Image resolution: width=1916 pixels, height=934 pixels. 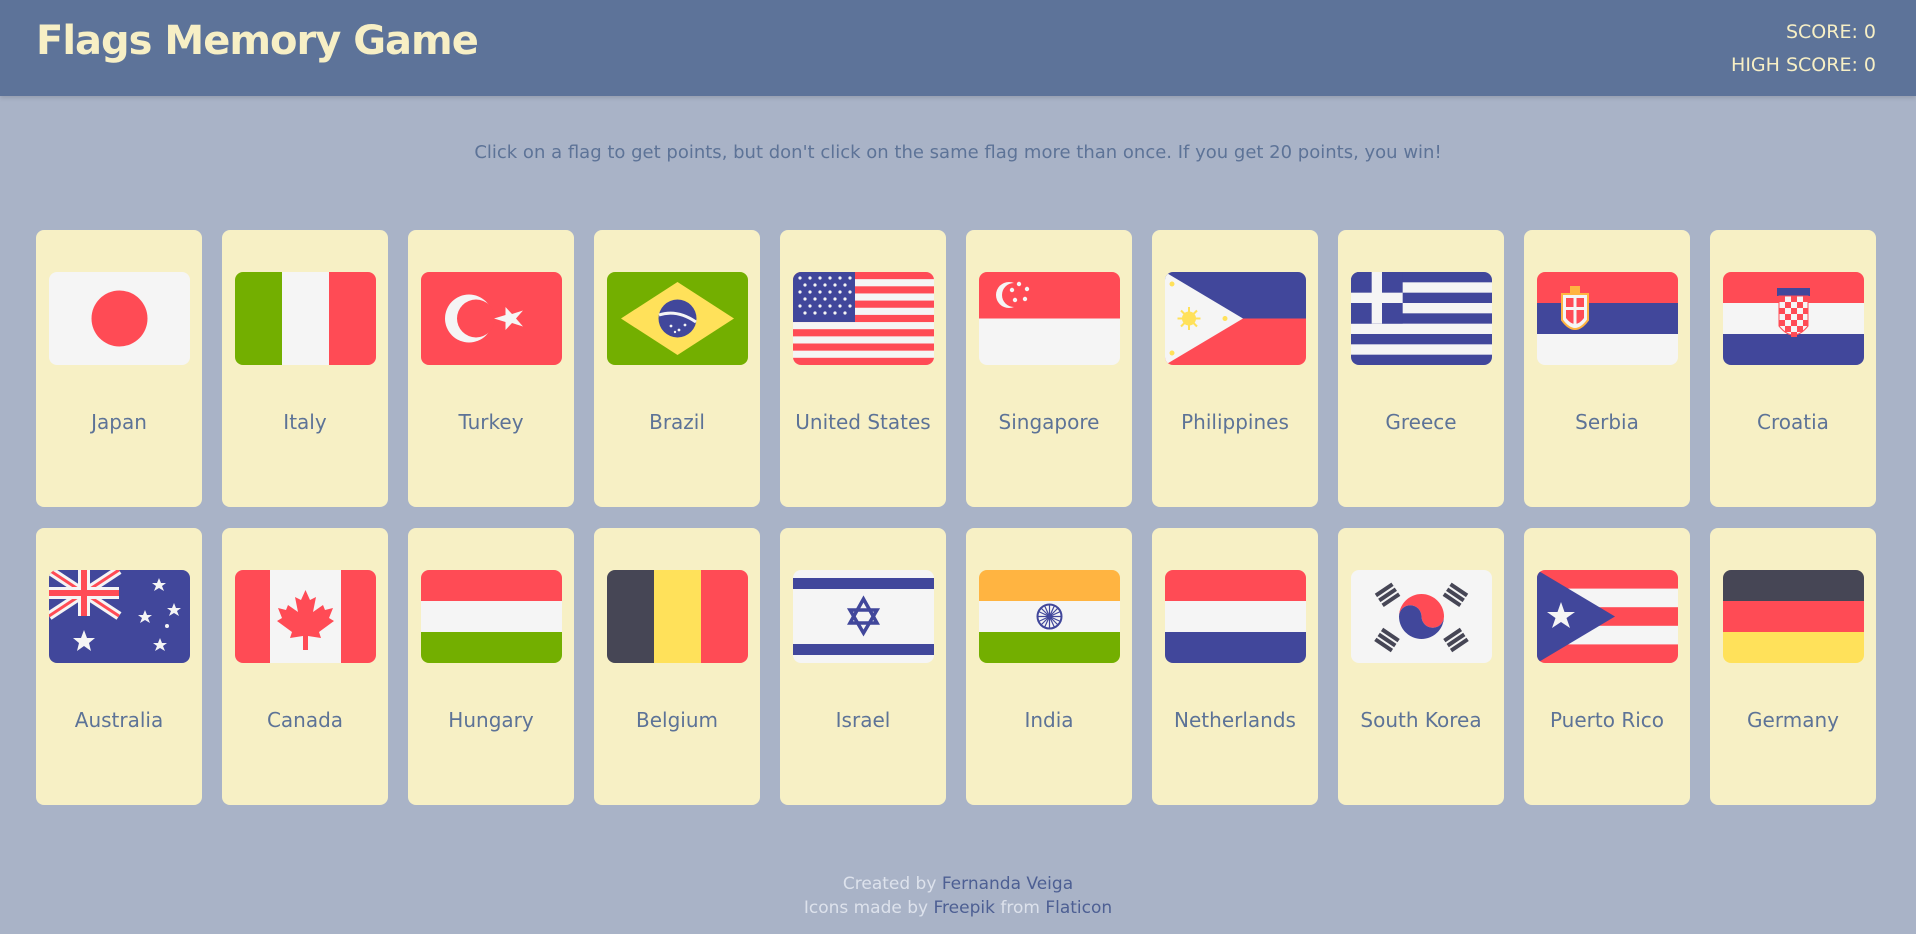 What do you see at coordinates (1007, 884) in the screenshot?
I see `author-link: Fernanda Veiga` at bounding box center [1007, 884].